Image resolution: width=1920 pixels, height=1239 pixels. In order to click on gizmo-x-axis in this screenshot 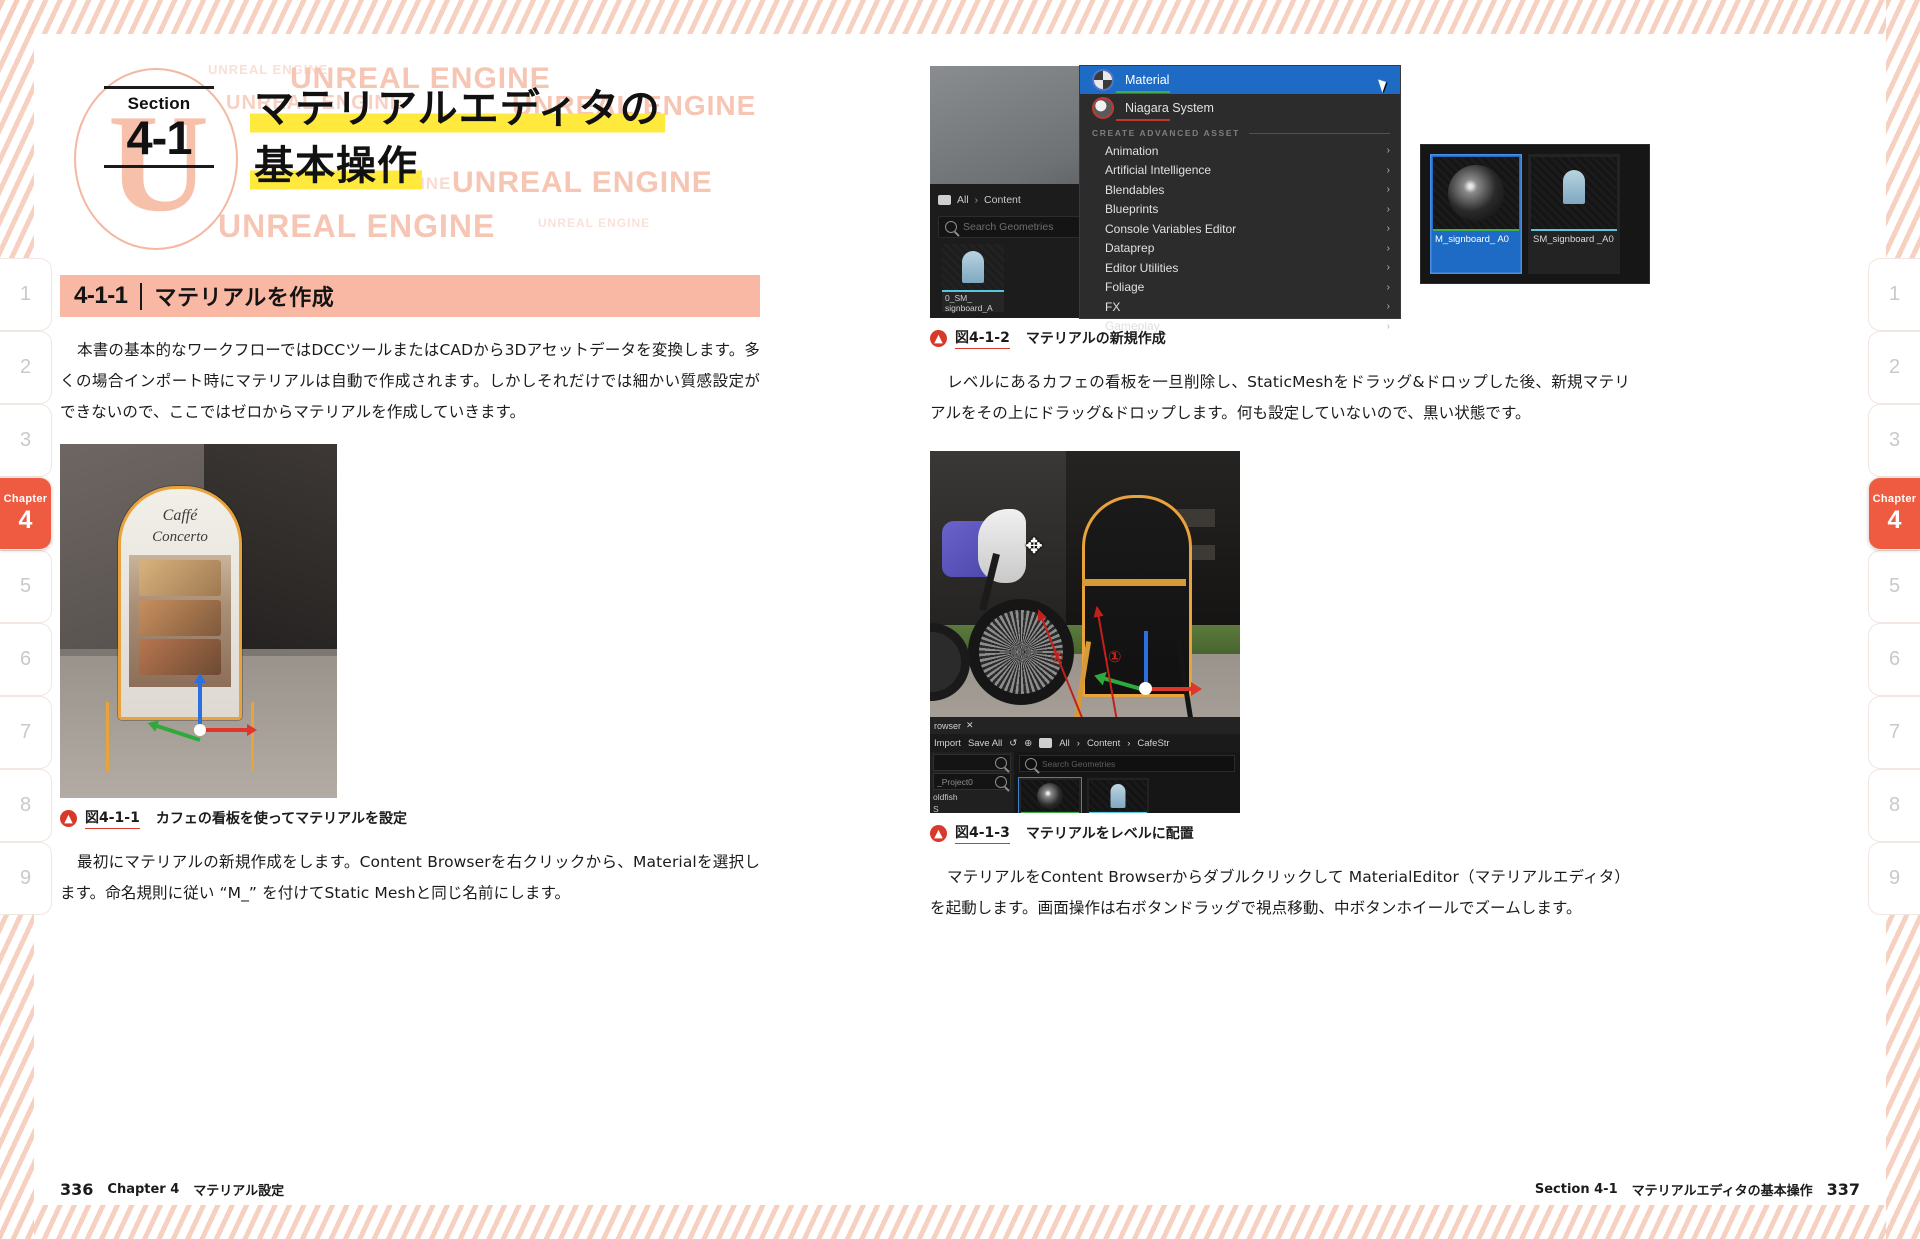, I will do `click(228, 730)`.